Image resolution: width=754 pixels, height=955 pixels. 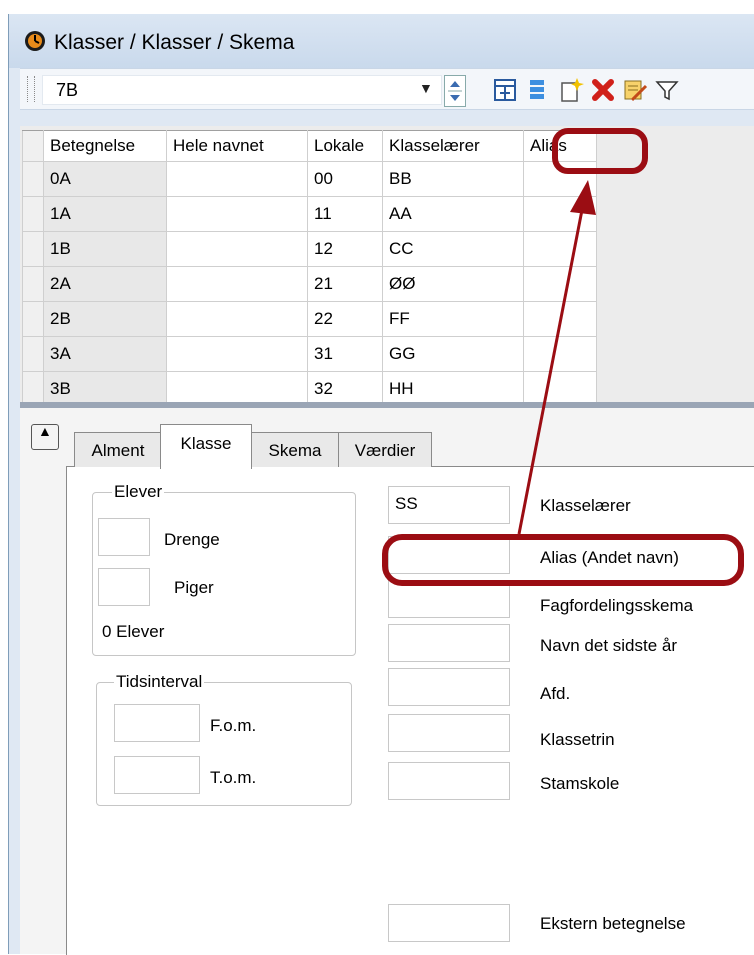 I want to click on annotation-arrow, so click(x=556, y=357).